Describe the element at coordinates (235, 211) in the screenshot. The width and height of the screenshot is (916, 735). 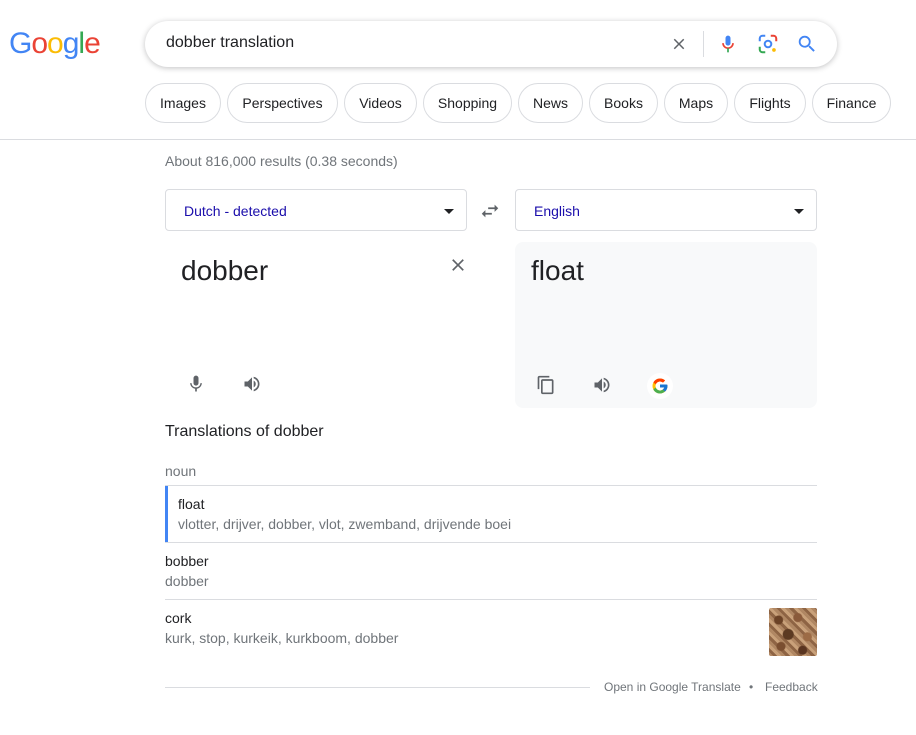
I see `source-language-label: Dutch - detected` at that location.